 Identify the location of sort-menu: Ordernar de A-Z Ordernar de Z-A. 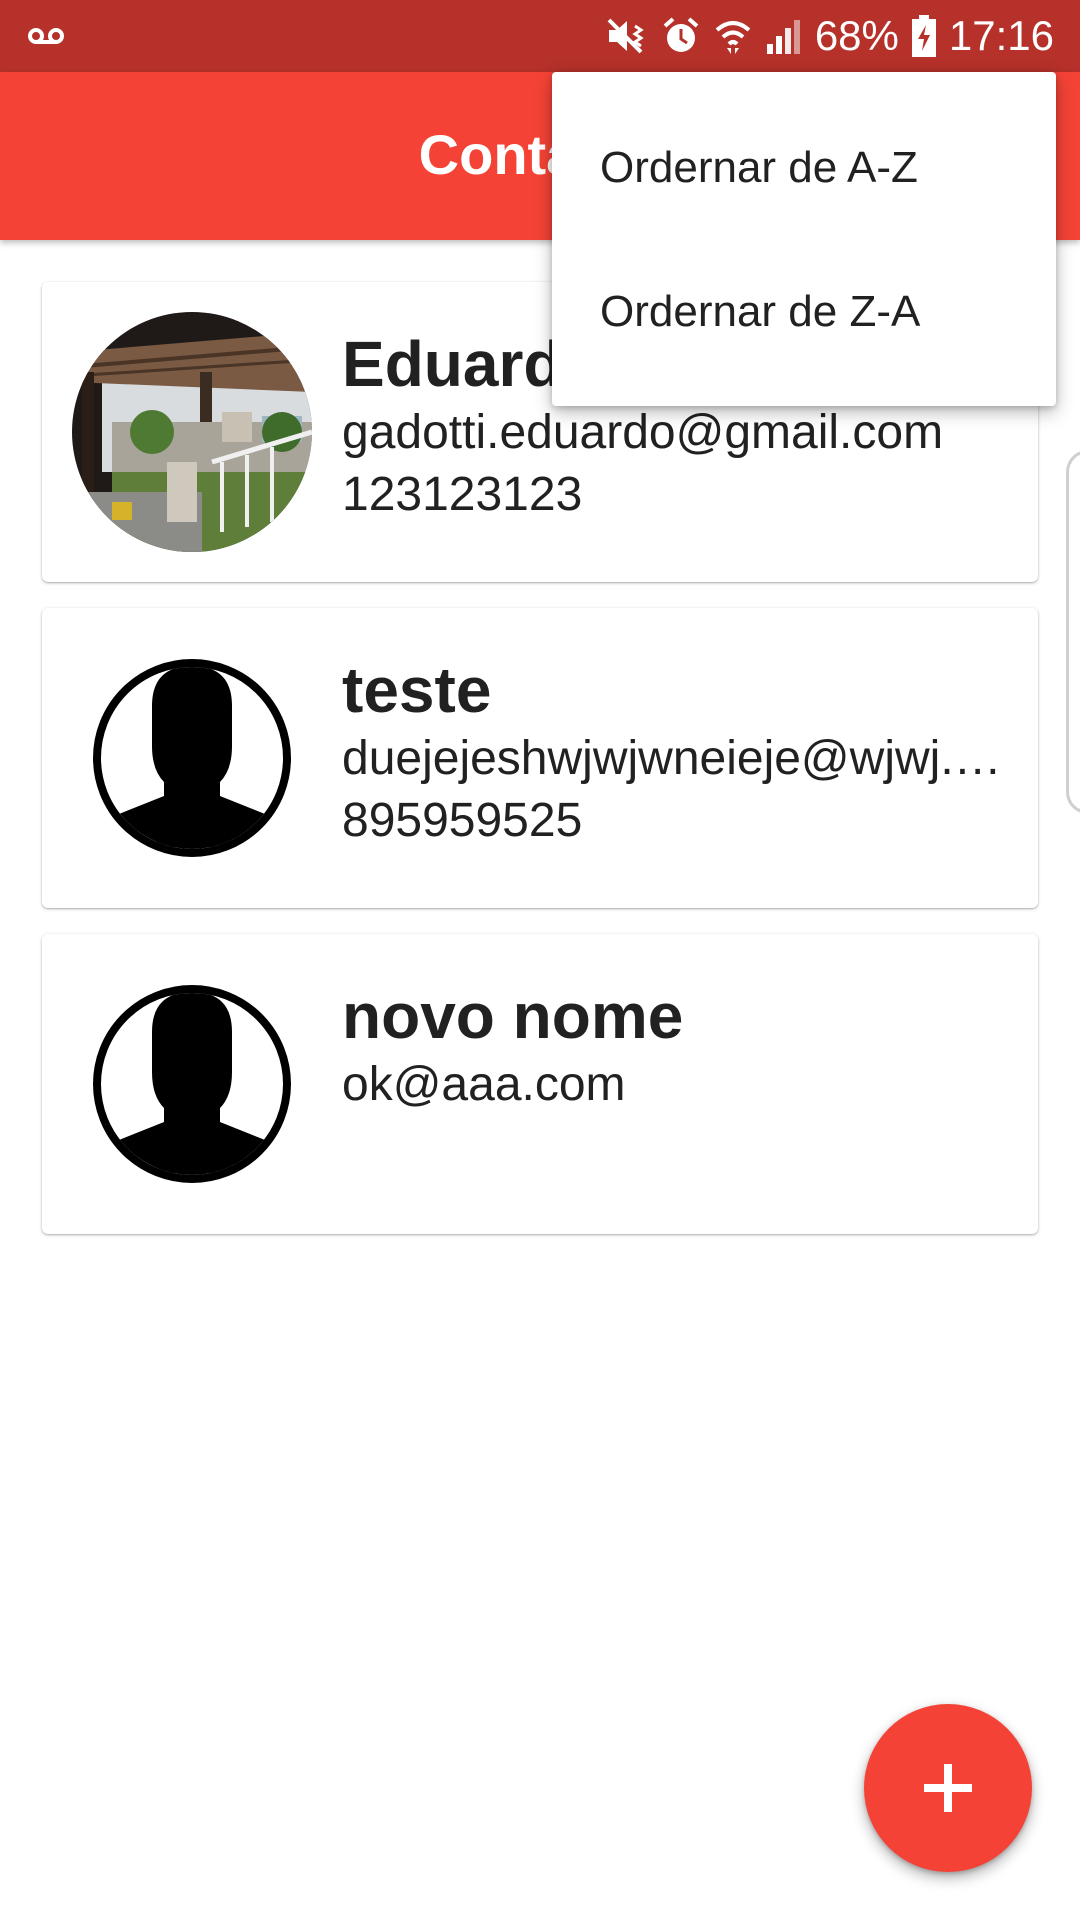
(804, 239).